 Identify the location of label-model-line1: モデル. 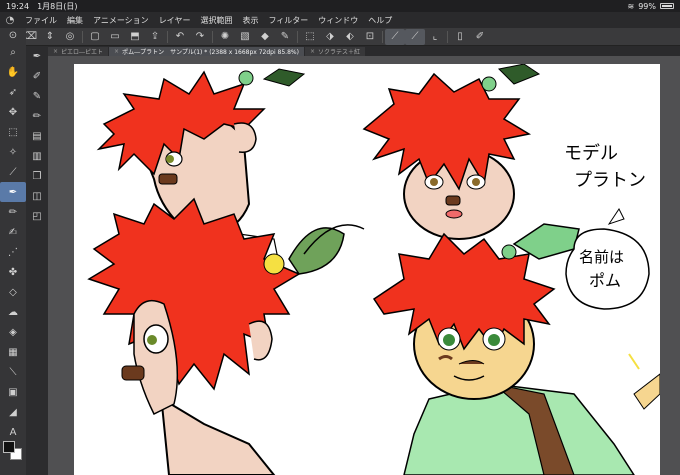
(591, 153).